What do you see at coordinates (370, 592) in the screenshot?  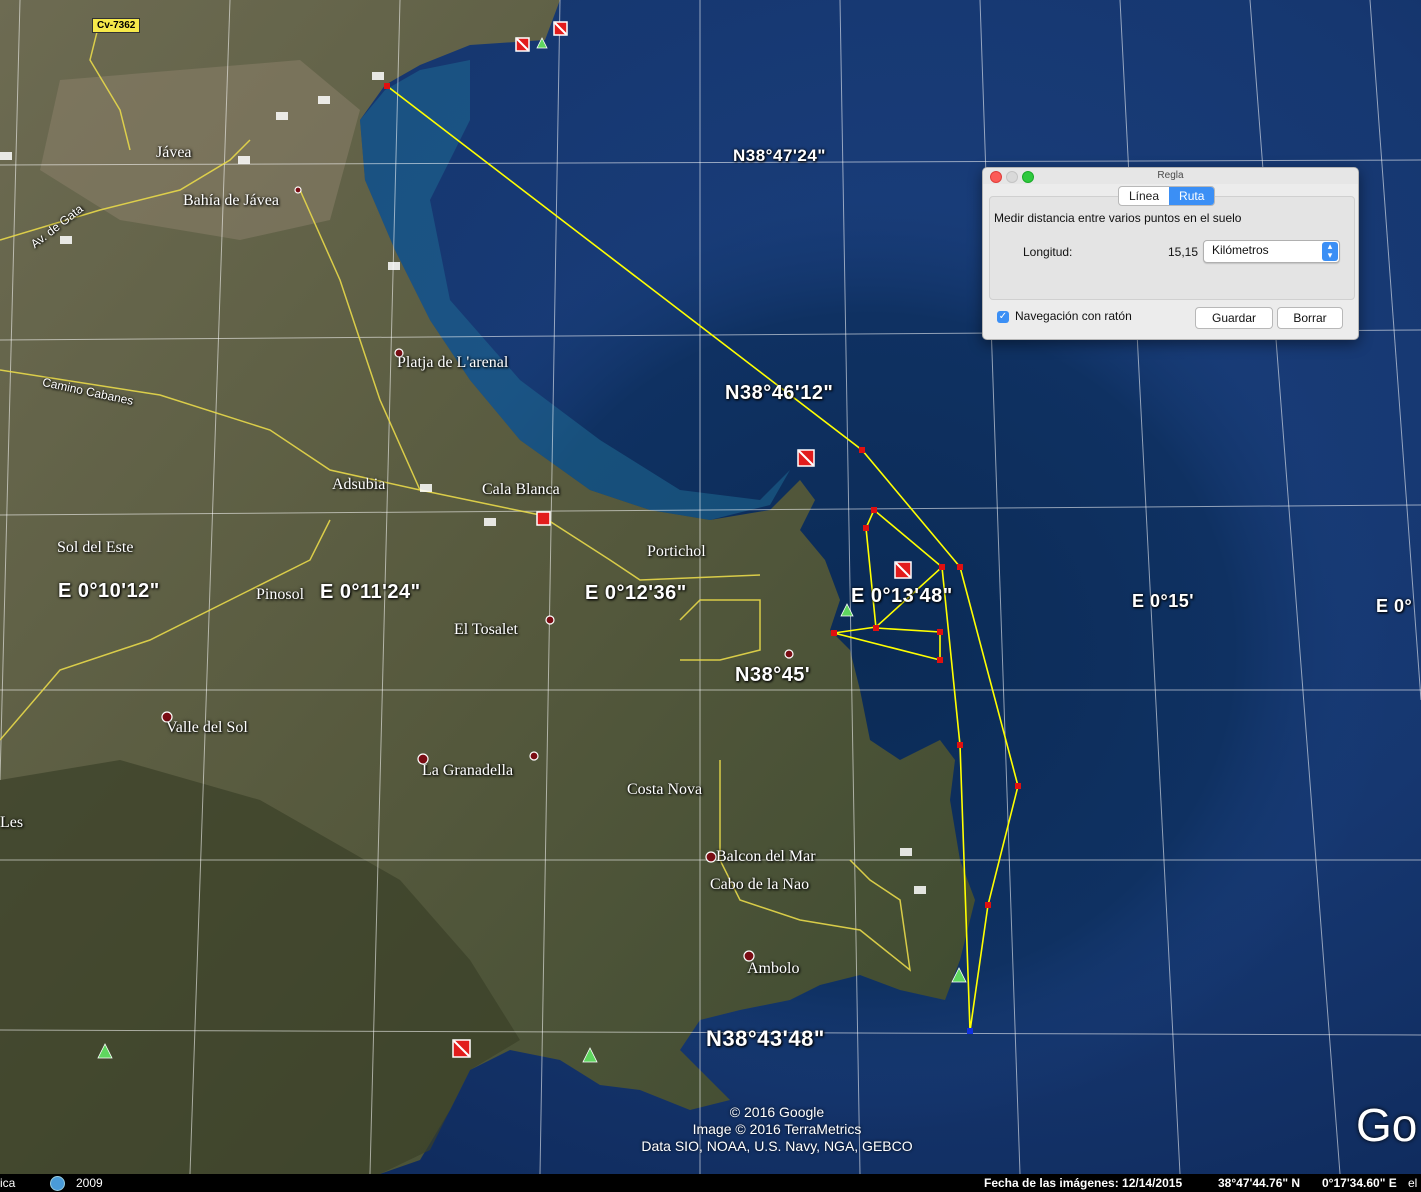 I see `grid-label-e0-11-24: E 0°11'24"` at bounding box center [370, 592].